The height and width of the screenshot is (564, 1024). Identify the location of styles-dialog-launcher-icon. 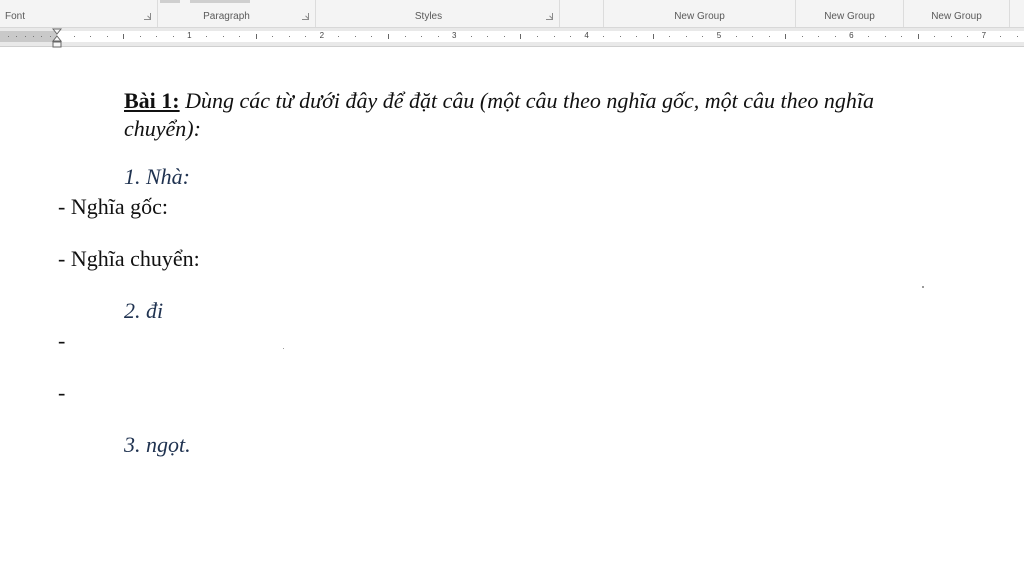
(549, 16).